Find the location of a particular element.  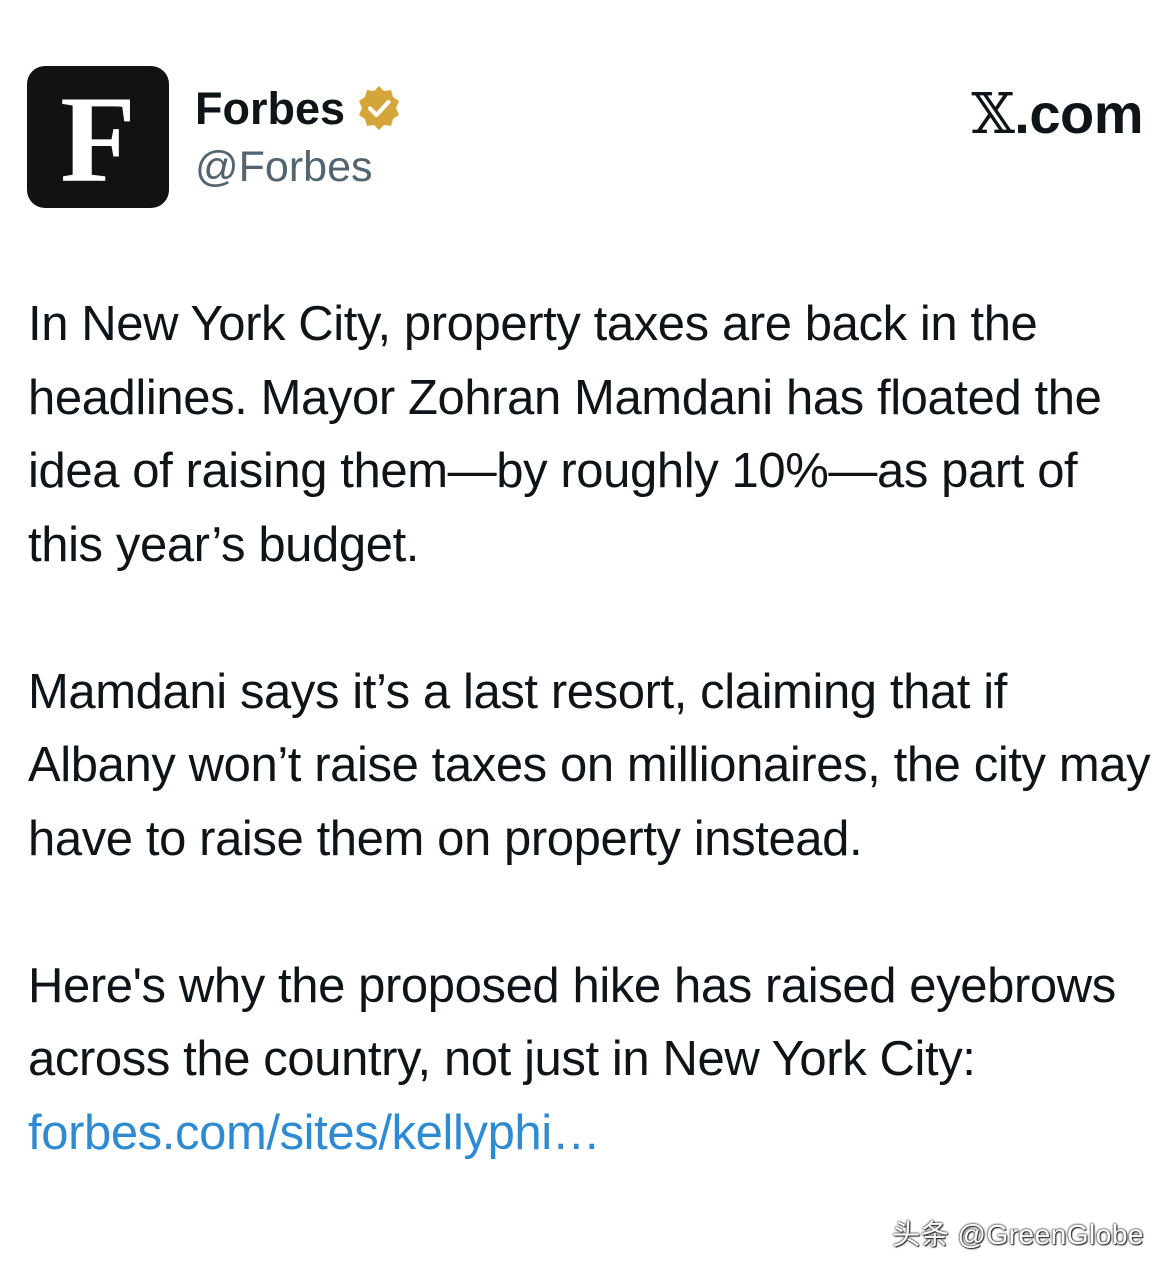

name-row: Forbes is located at coordinates (299, 108).